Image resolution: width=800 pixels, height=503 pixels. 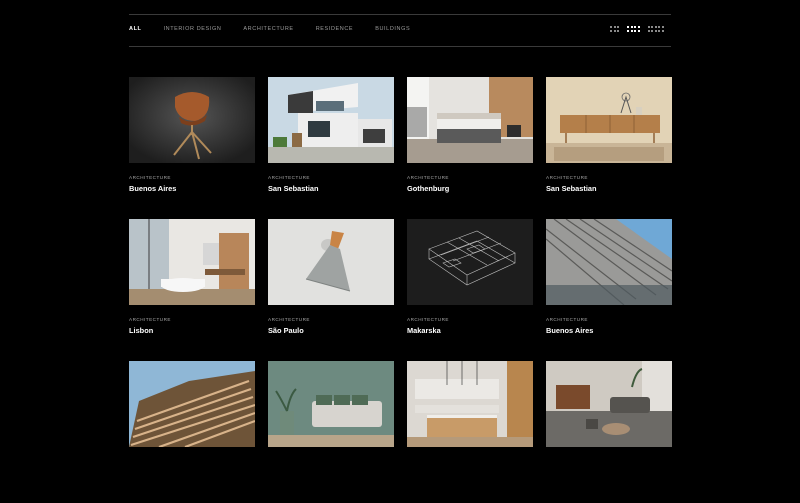 I want to click on project-card: ARCHITECTURE Makarska, so click(x=470, y=290).